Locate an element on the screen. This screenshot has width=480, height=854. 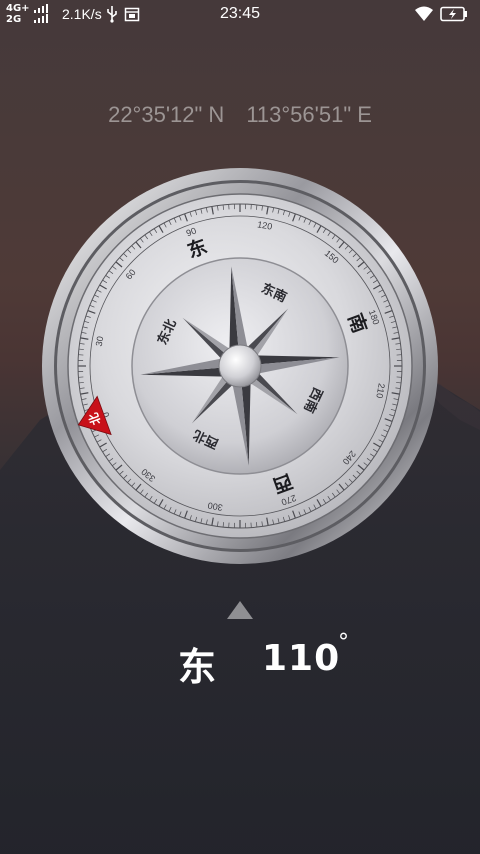
wifi-icon is located at coordinates (424, 13).